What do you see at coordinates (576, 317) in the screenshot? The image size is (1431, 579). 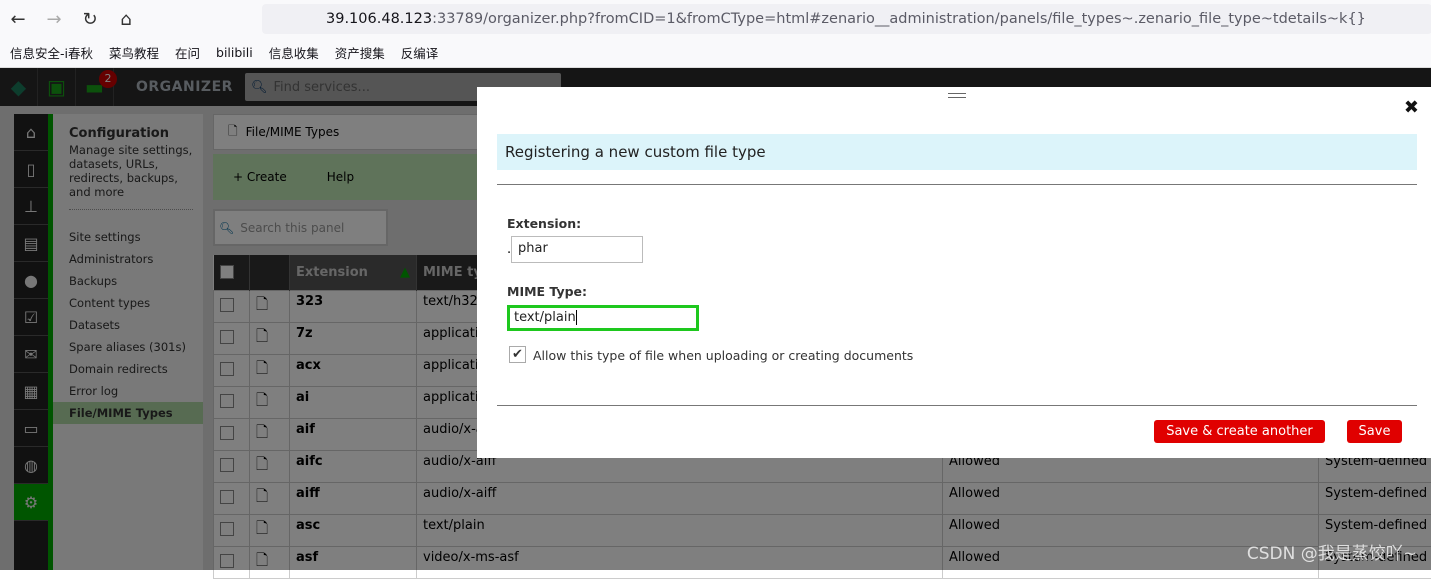 I see `text-cursor` at bounding box center [576, 317].